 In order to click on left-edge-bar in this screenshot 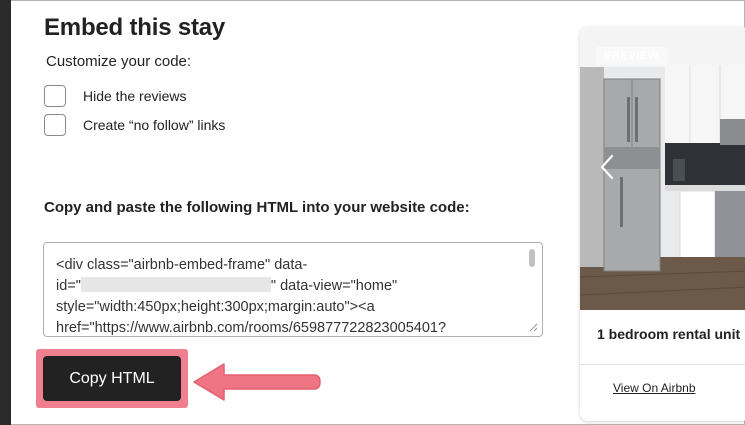, I will do `click(5, 212)`.